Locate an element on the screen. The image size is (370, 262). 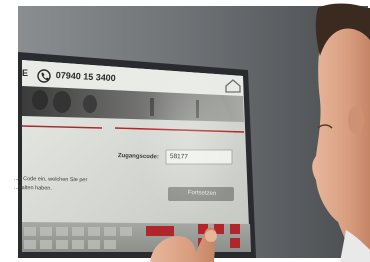
home-button is located at coordinates (233, 86).